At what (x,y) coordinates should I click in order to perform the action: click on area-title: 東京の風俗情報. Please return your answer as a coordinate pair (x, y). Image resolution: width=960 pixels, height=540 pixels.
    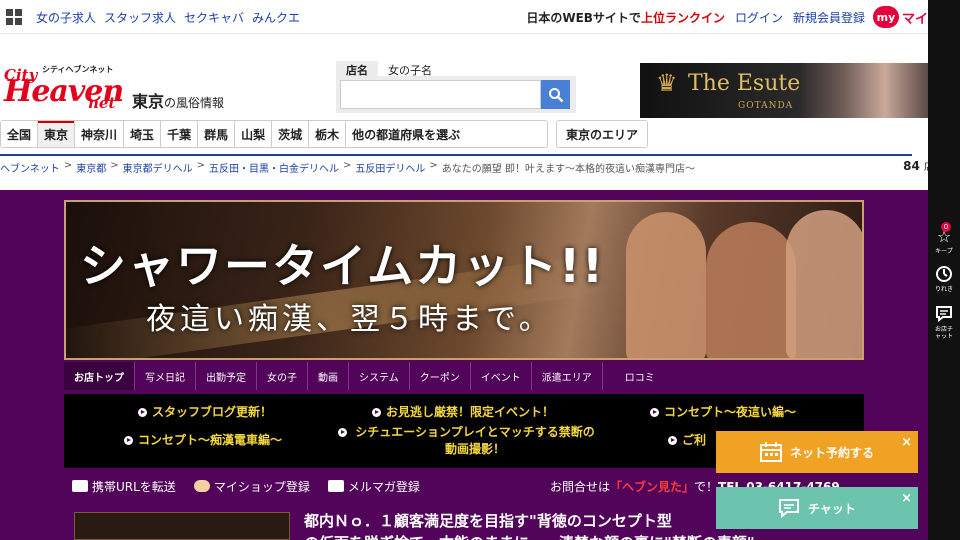
    Looking at the image, I should click on (178, 101).